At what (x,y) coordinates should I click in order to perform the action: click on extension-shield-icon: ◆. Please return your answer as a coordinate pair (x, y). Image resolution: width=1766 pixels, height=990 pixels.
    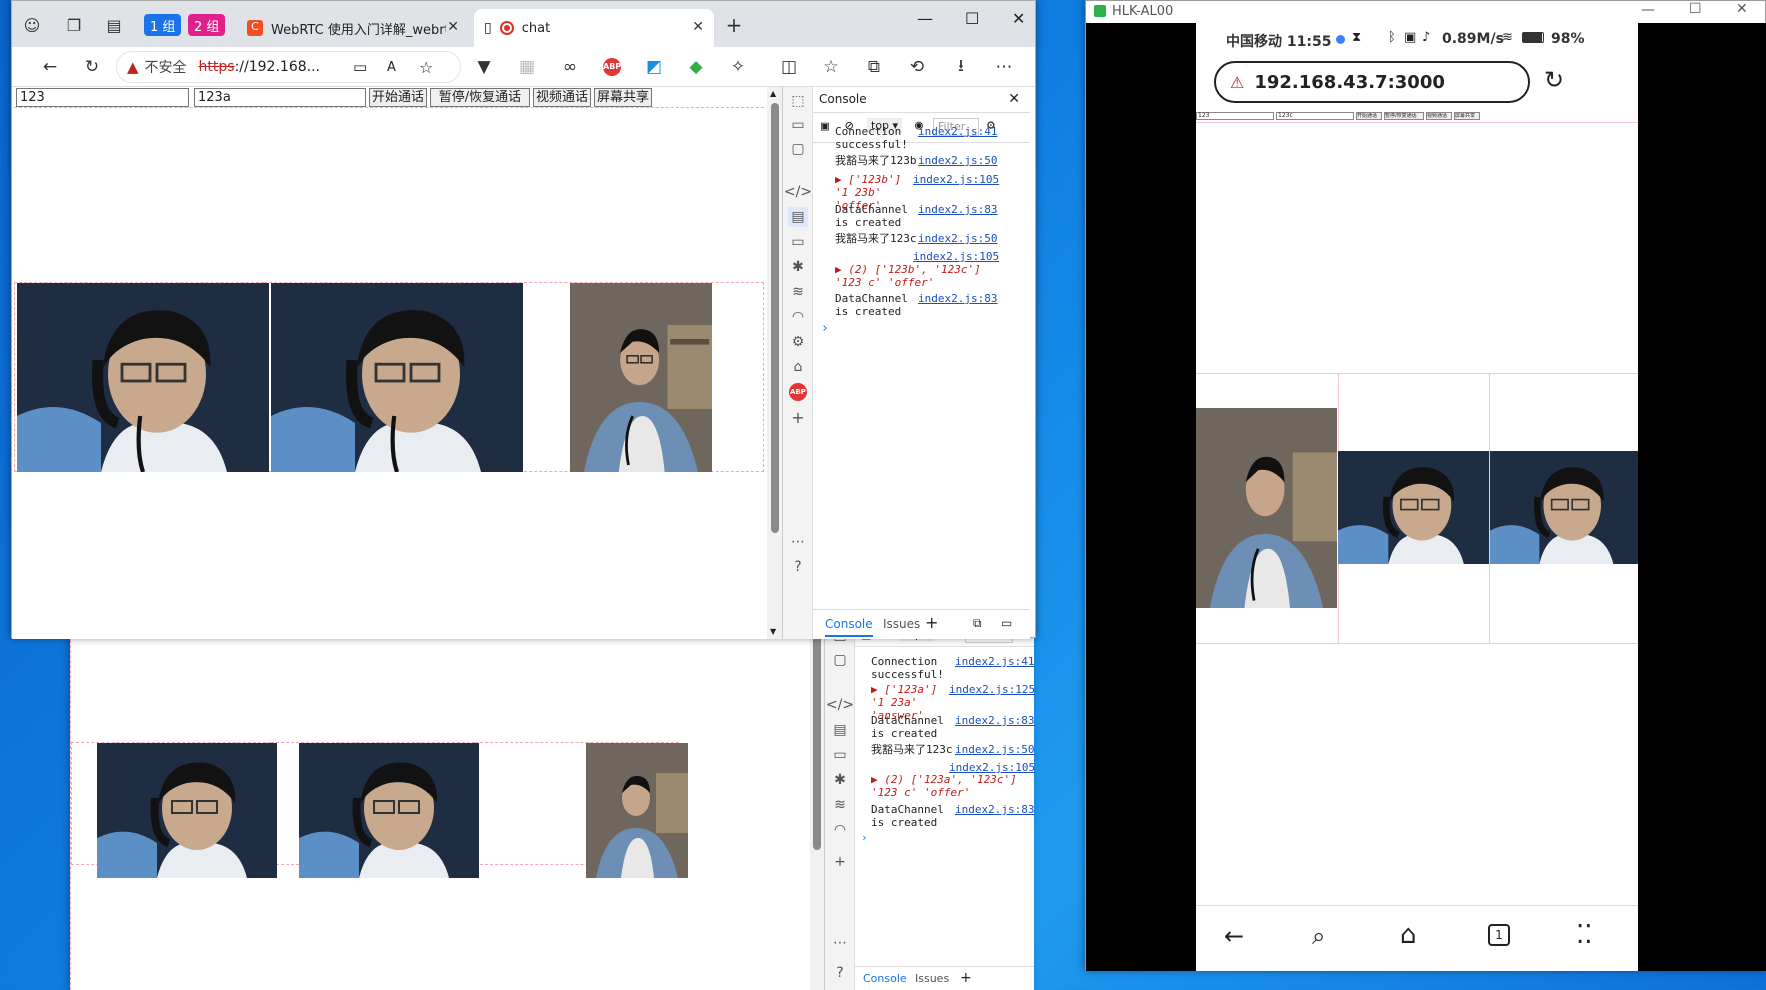
    Looking at the image, I should click on (696, 67).